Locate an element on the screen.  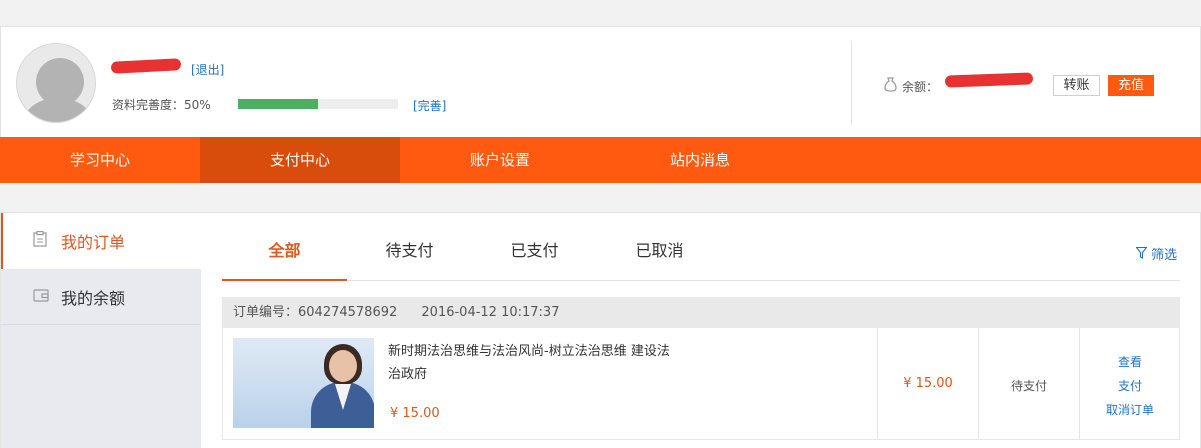
order-status: 待支付 is located at coordinates (1028, 386).